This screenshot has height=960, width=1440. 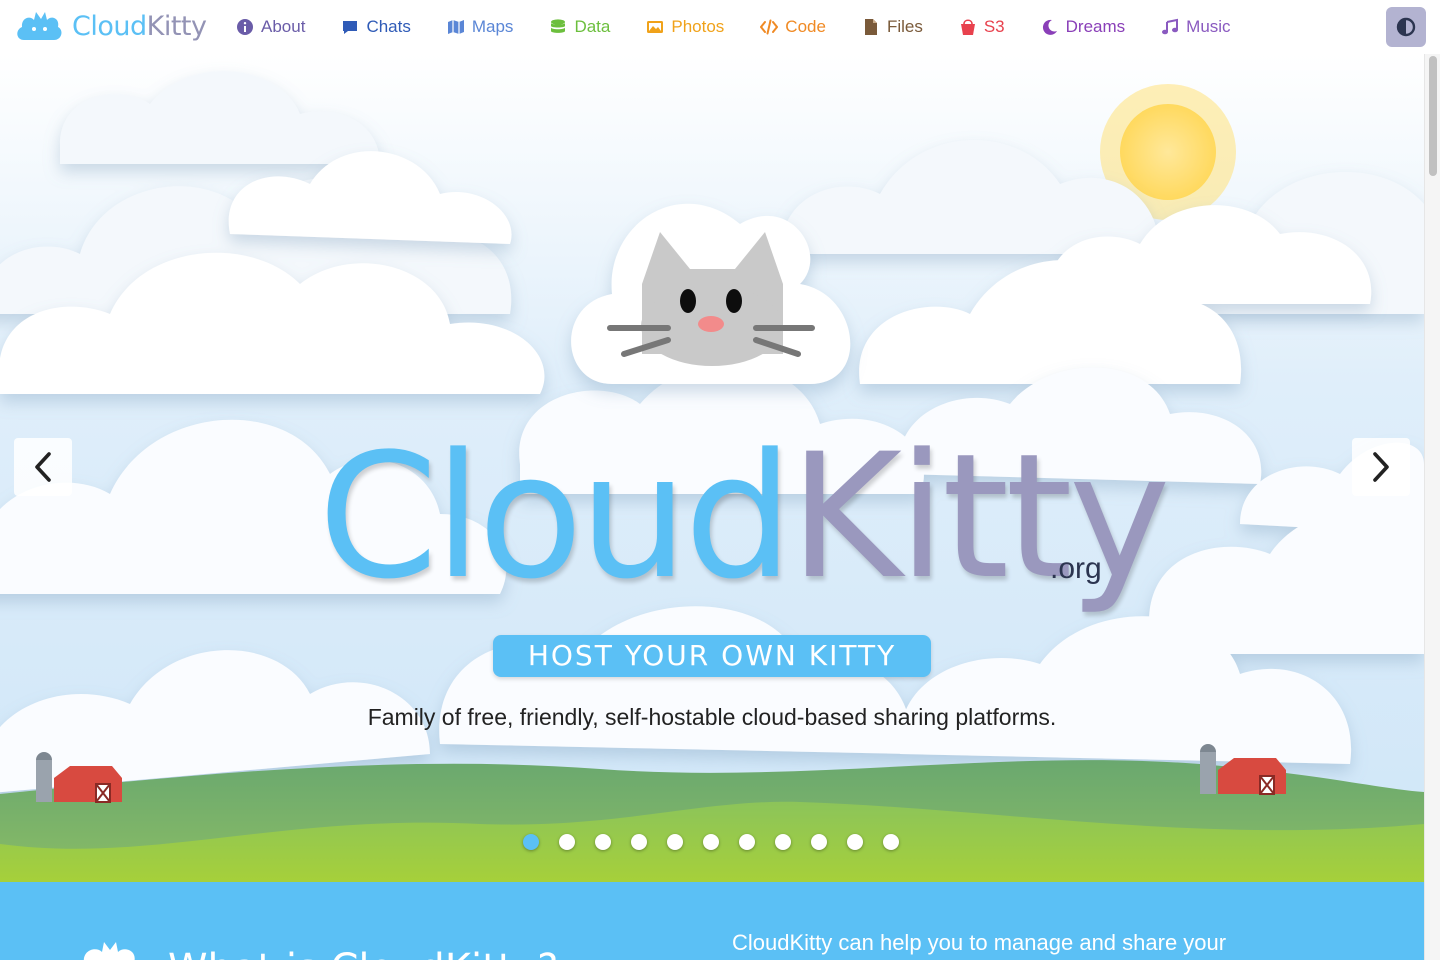 I want to click on nav-item-music: Music, so click(x=1196, y=27).